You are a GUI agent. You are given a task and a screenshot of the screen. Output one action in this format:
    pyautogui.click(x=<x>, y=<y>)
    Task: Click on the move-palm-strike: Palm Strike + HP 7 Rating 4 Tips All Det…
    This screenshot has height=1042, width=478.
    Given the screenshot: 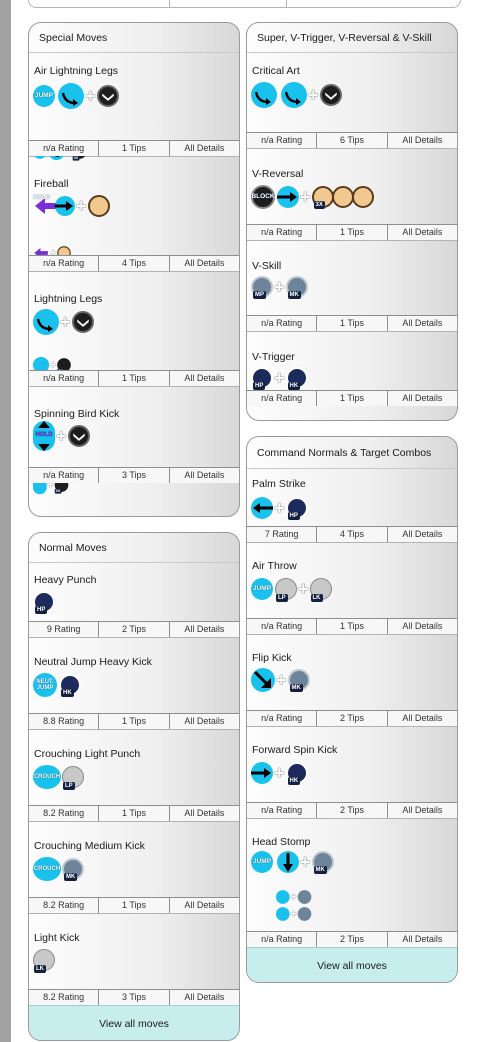 What is the action you would take?
    pyautogui.click(x=352, y=506)
    